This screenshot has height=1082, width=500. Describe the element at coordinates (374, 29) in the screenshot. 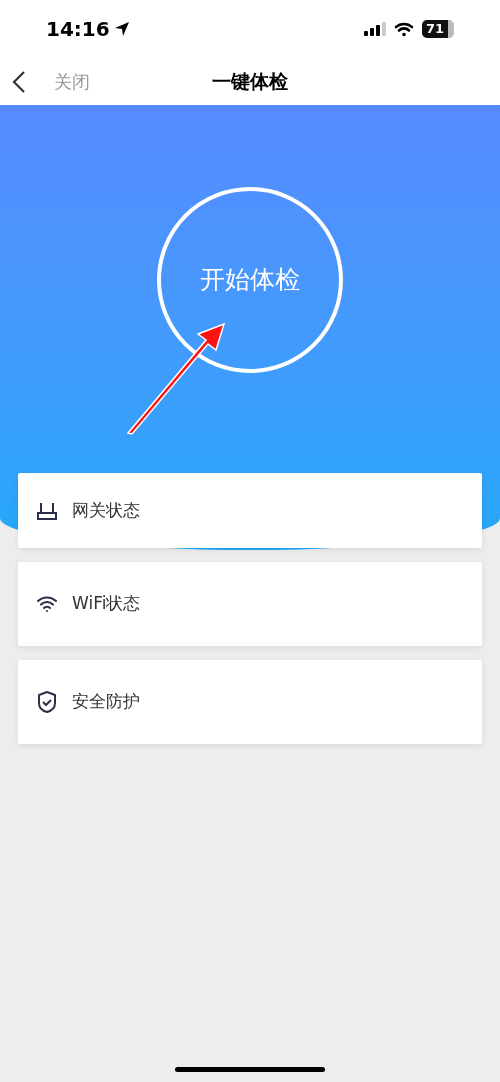

I see `signal-icon` at that location.